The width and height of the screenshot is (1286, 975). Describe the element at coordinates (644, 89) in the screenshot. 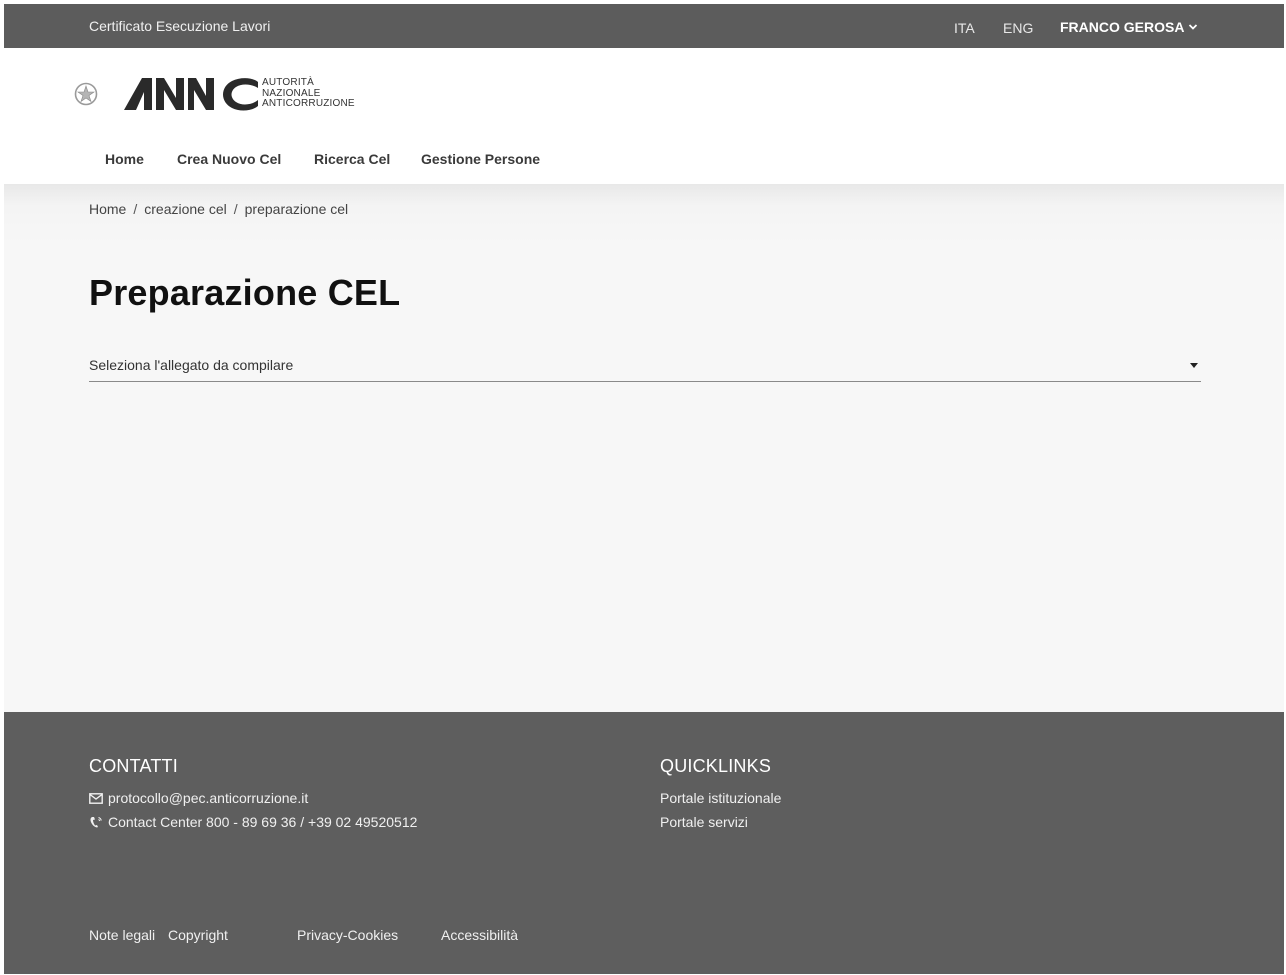

I see `site-header: AUTORITÀ NAZIONALE ANTICORRUZIONE` at that location.